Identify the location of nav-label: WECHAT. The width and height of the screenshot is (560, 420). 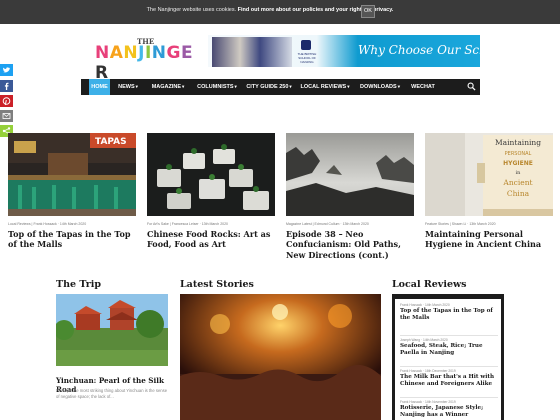
(423, 87).